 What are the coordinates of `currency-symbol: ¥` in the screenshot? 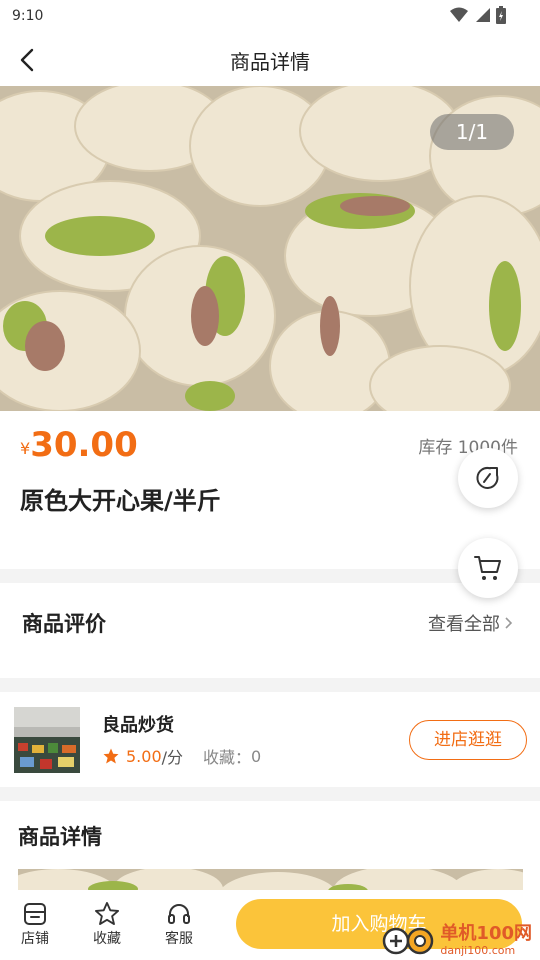 It's located at (25, 448).